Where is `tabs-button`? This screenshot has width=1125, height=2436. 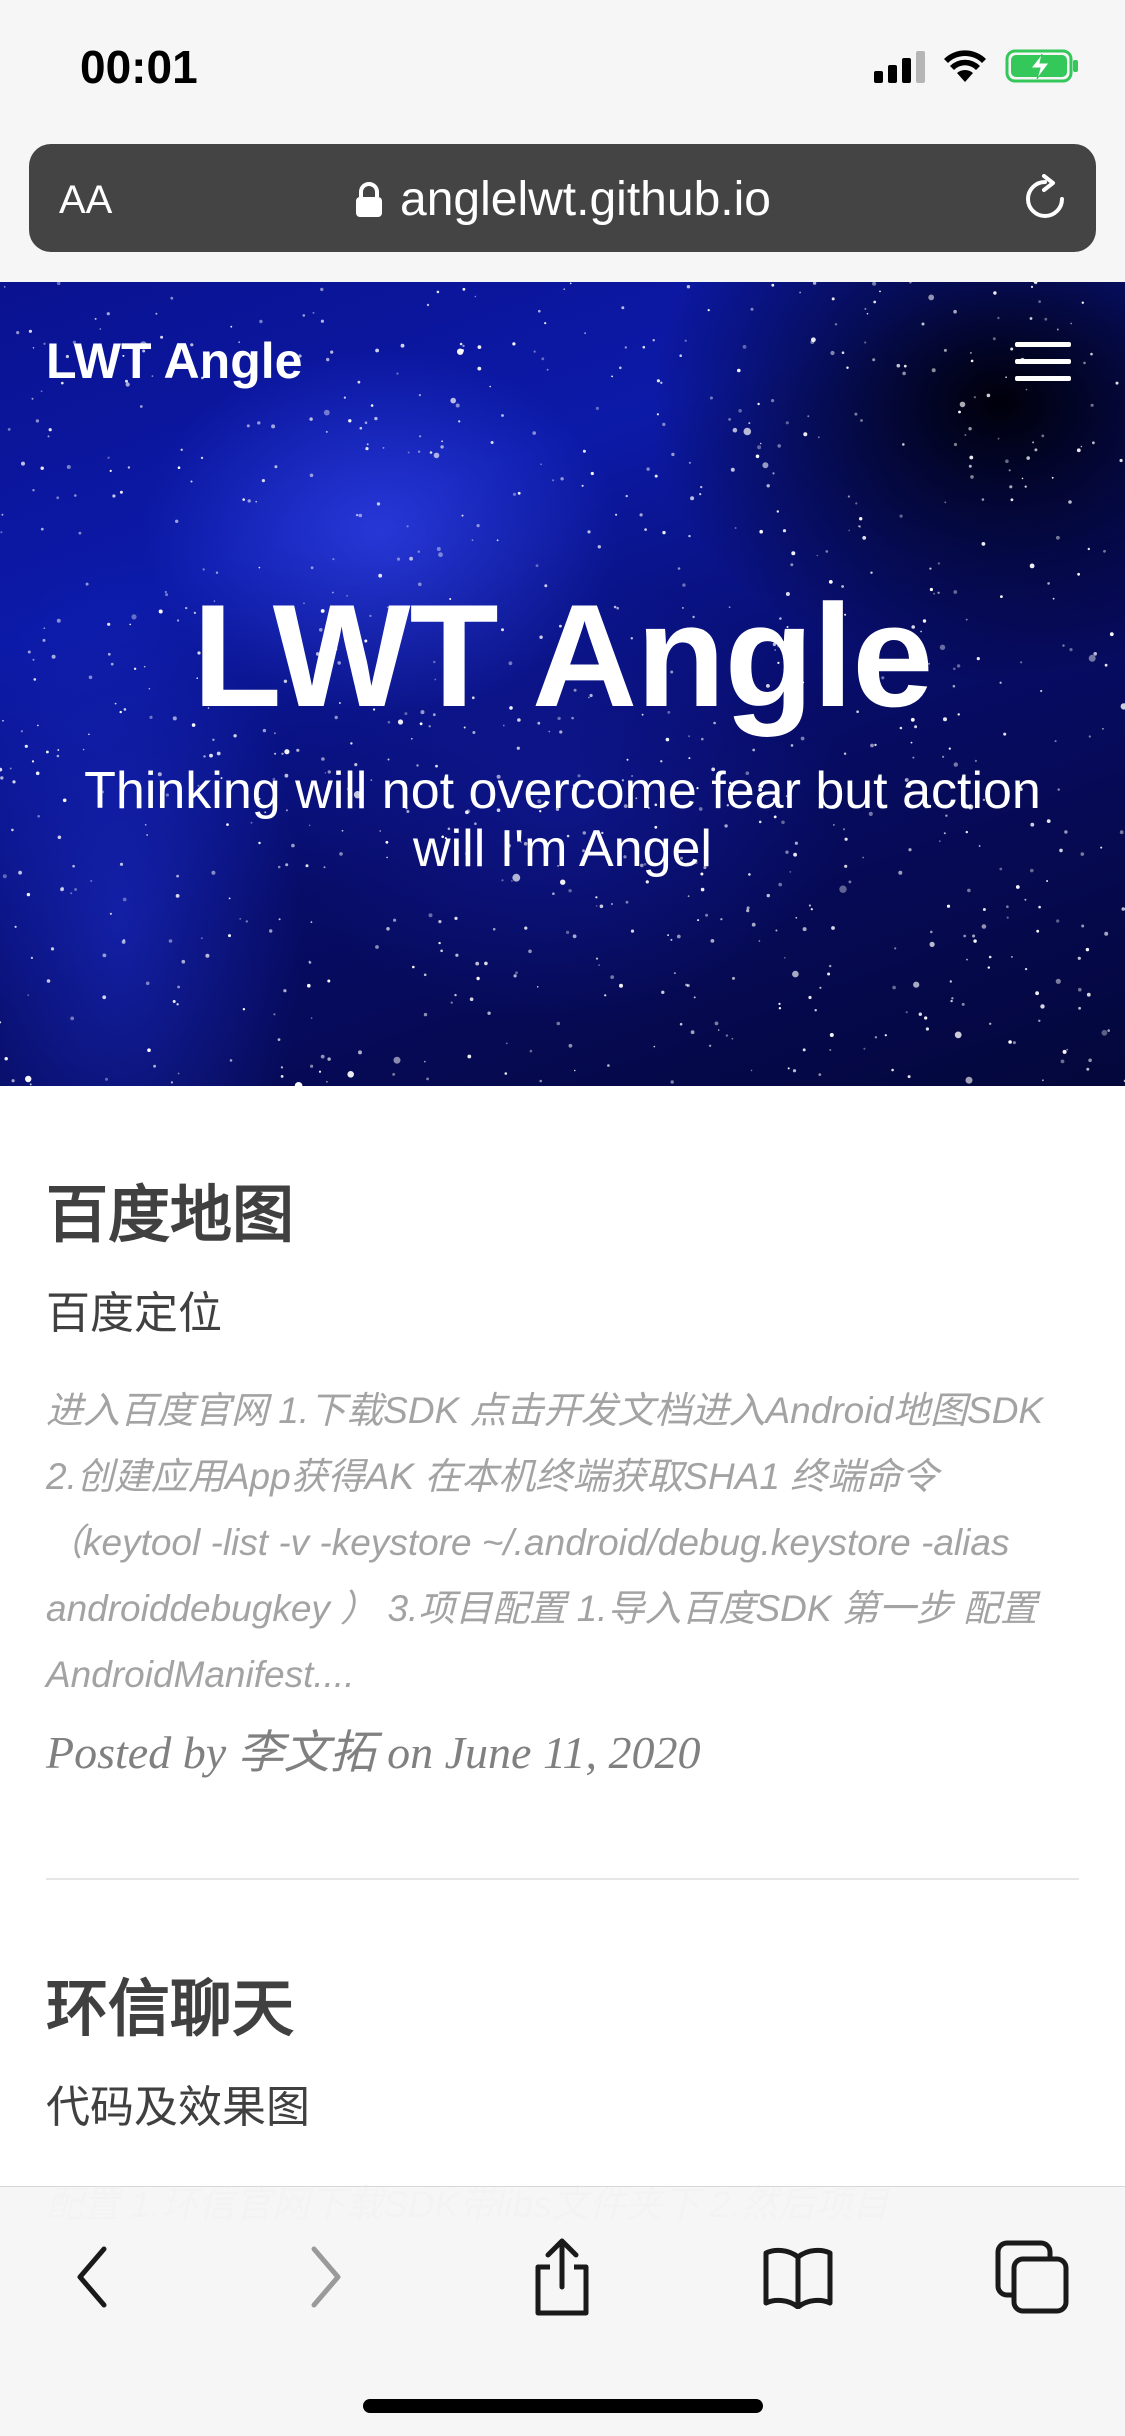 tabs-button is located at coordinates (1032, 2277).